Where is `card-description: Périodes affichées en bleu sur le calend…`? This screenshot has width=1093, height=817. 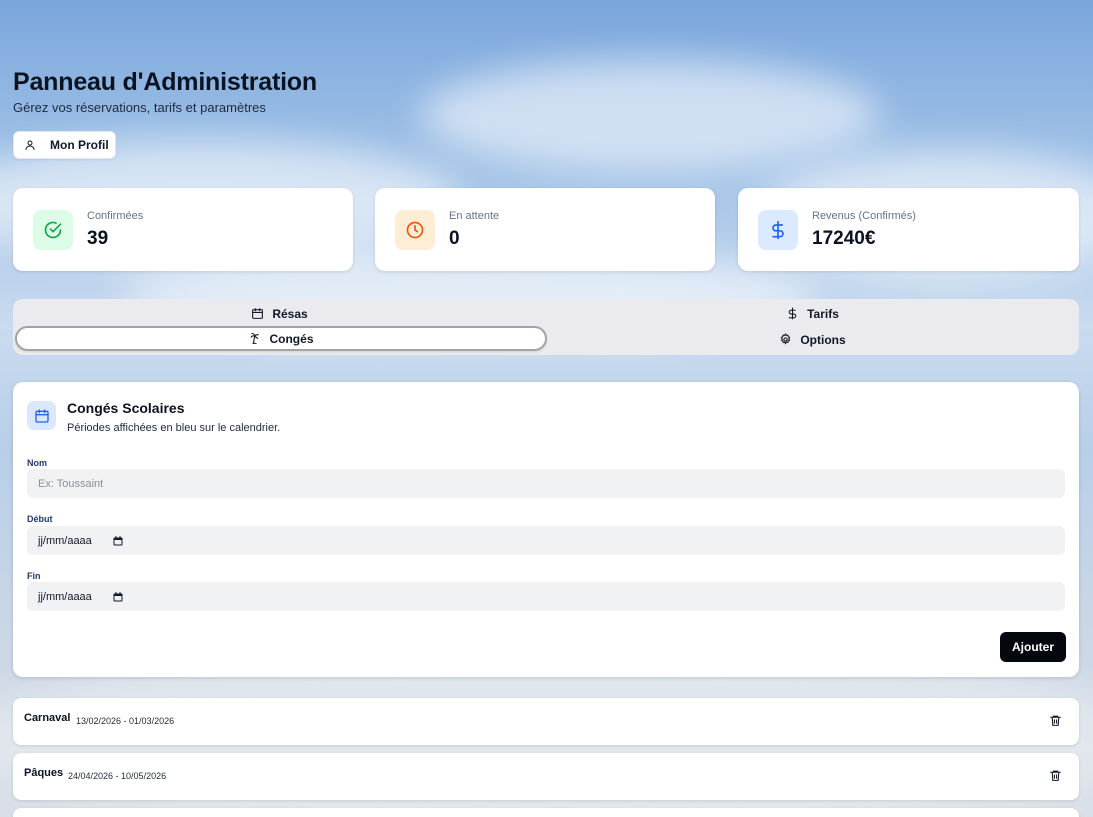 card-description: Périodes affichées en bleu sur le calend… is located at coordinates (174, 428).